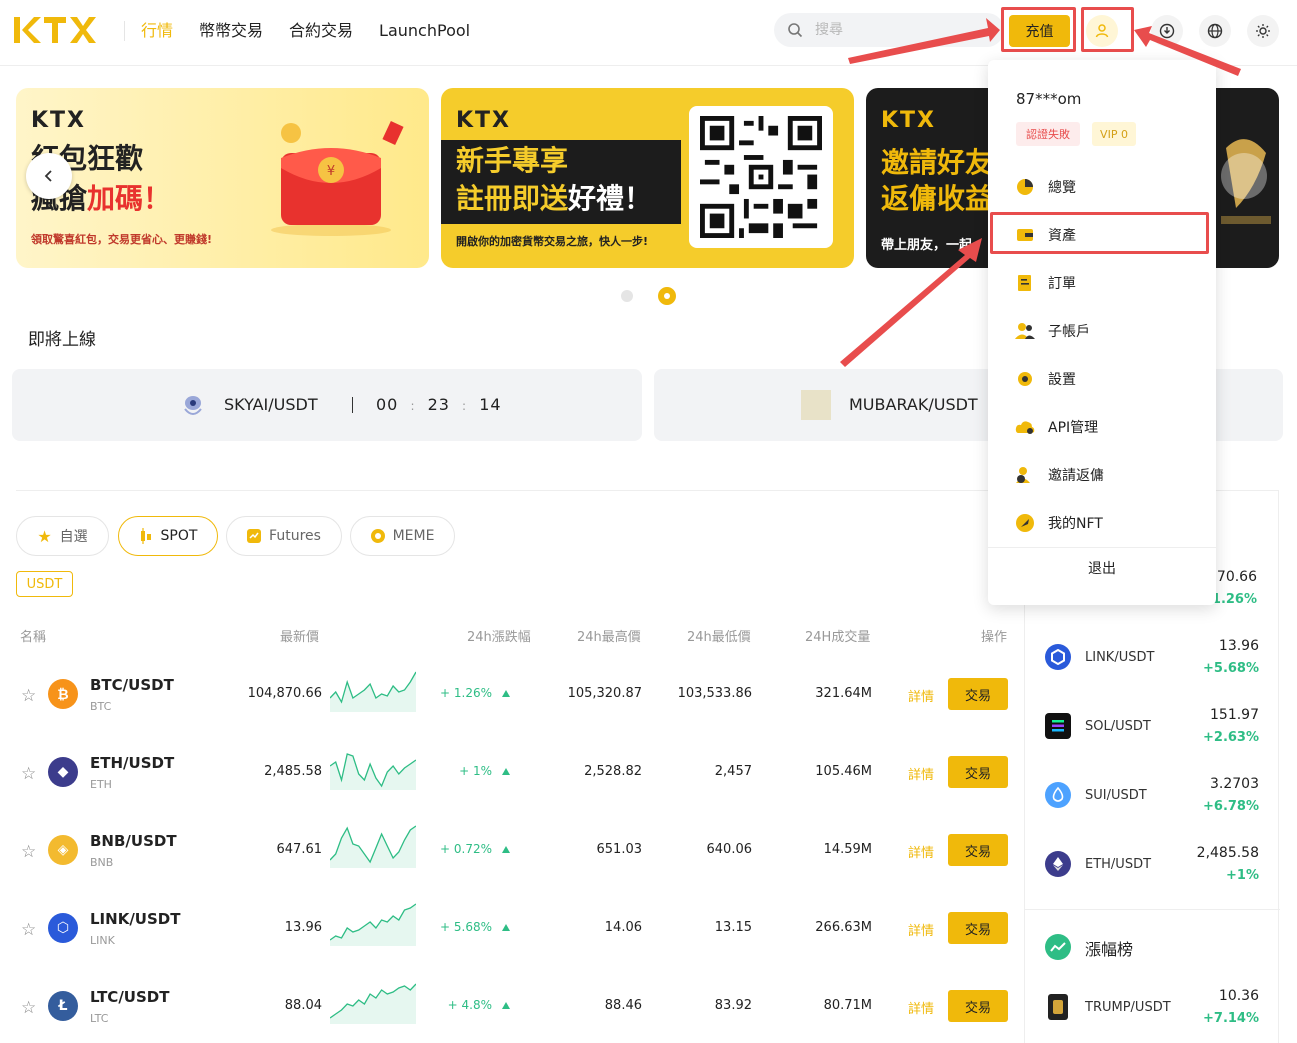 This screenshot has height=1043, width=1297. Describe the element at coordinates (667, 296) in the screenshot. I see `carousel-dot-2-active` at that location.